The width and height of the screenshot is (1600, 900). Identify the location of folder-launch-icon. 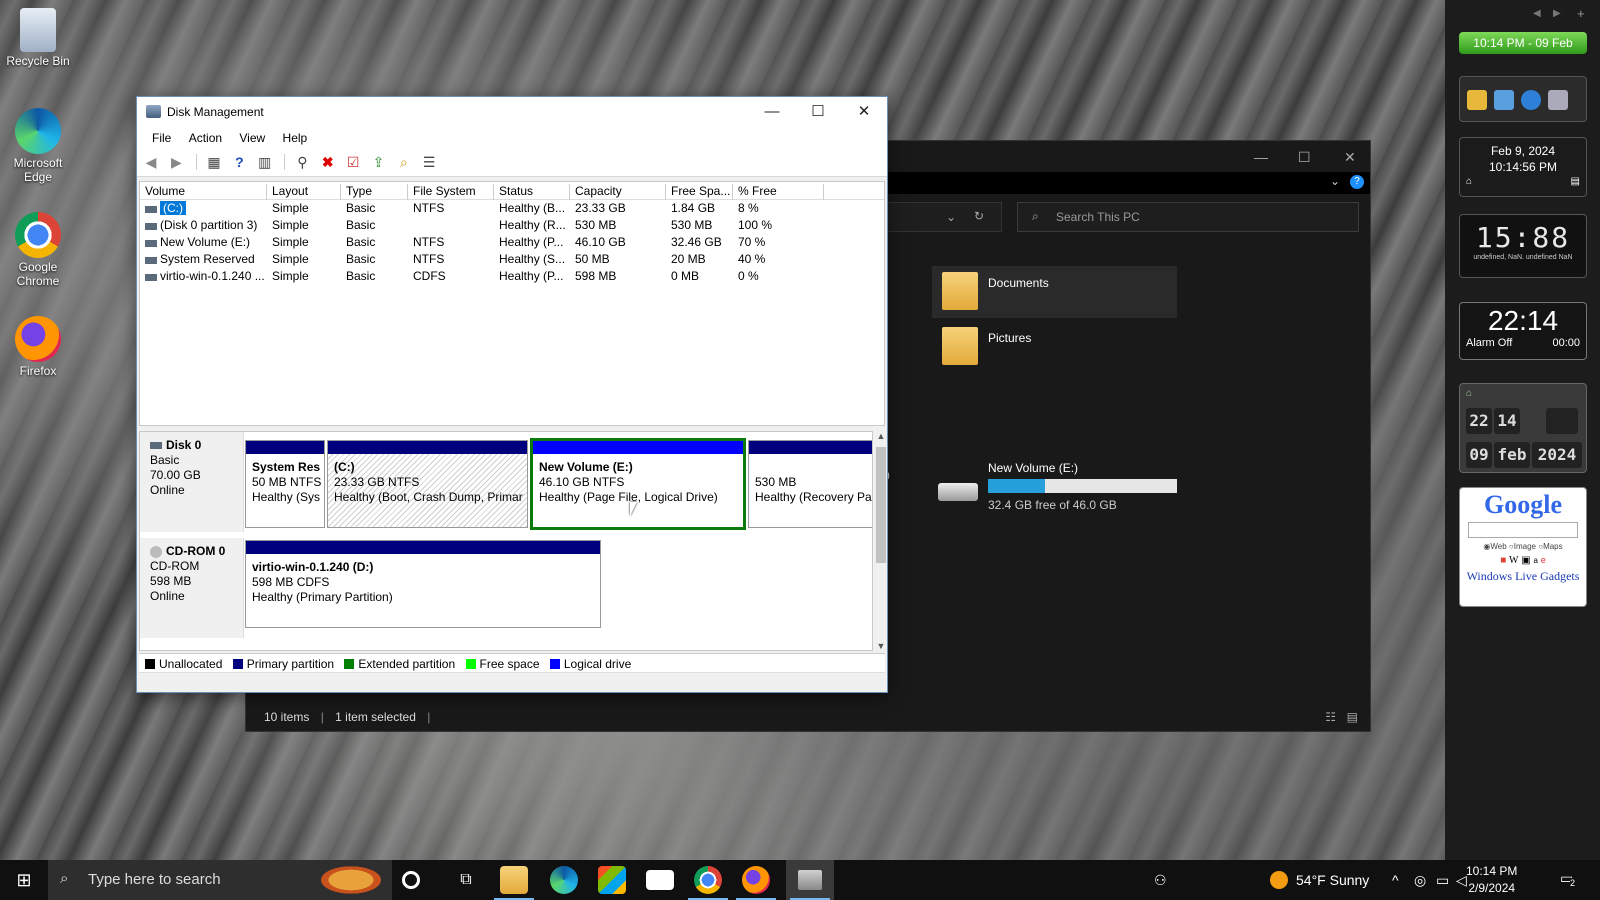
(1477, 100).